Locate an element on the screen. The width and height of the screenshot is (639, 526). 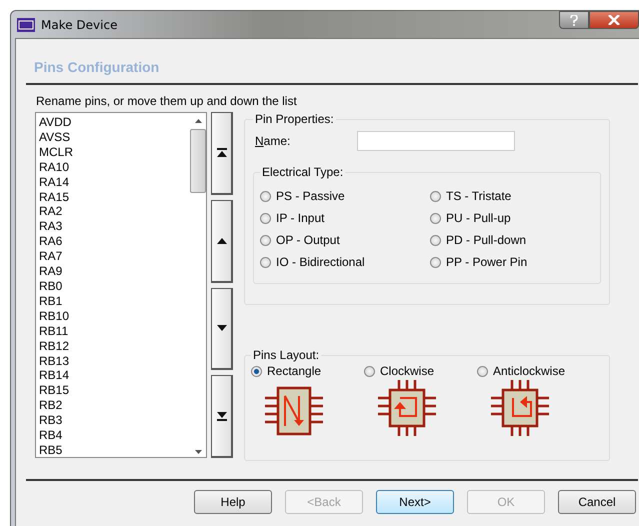
up-arrow-icon is located at coordinates (221, 241).